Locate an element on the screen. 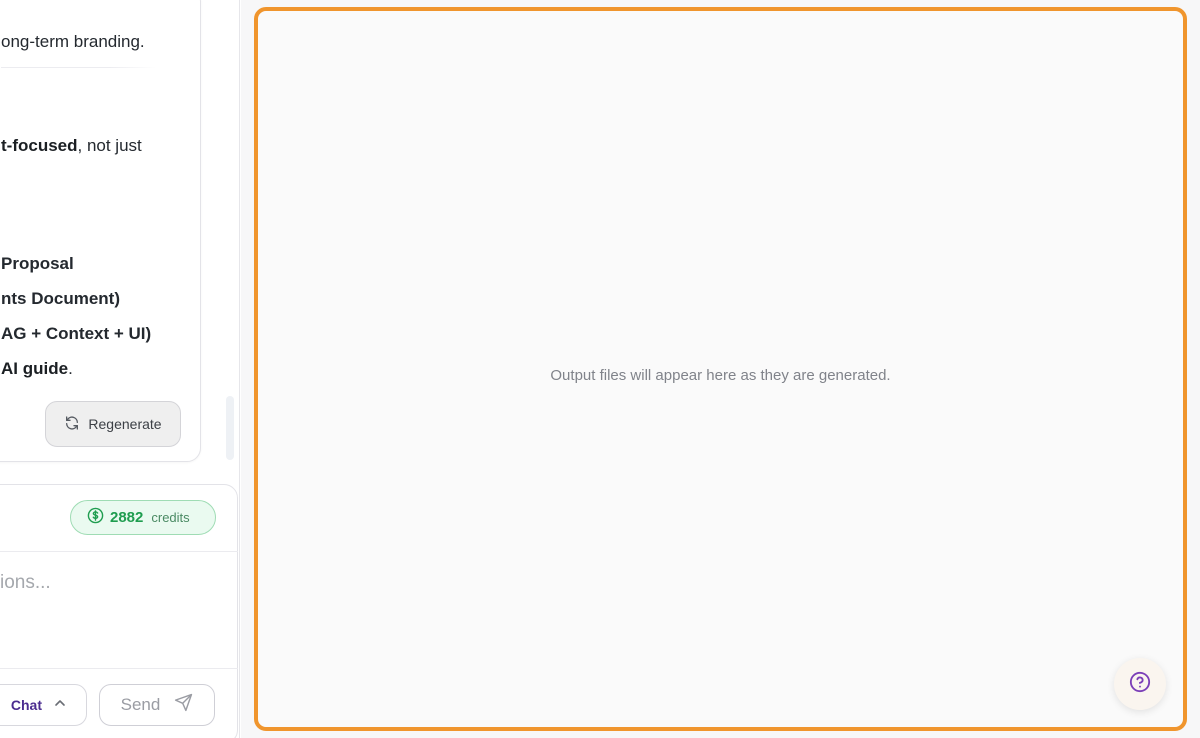 This screenshot has width=1200, height=738. message-line: AI guide. is located at coordinates (37, 369).